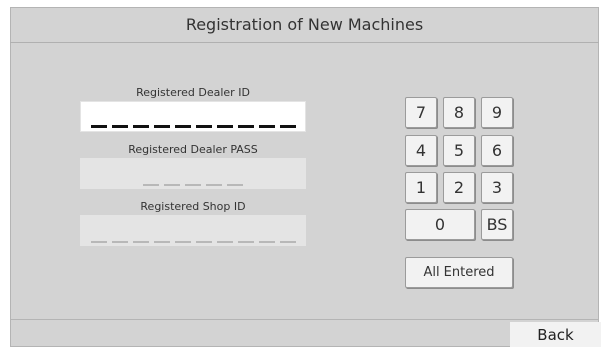 The image size is (601, 347). Describe the element at coordinates (304, 319) in the screenshot. I see `footer-divider` at that location.